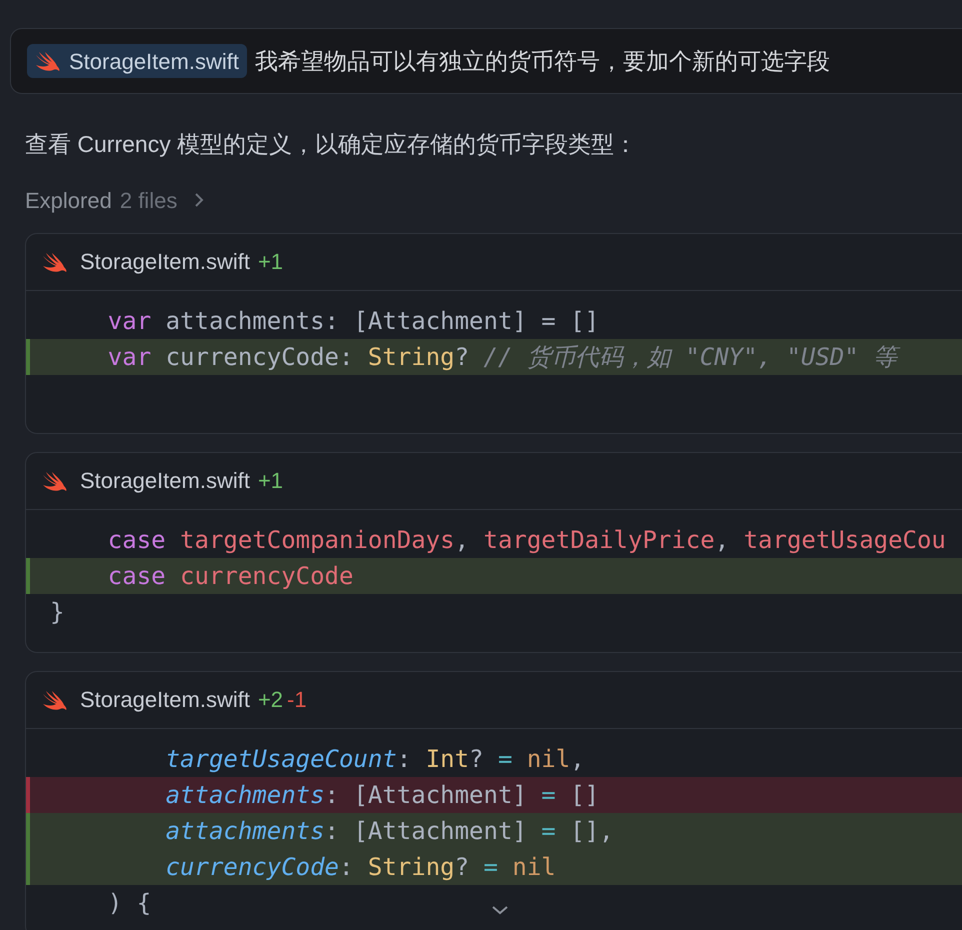 The width and height of the screenshot is (962, 930). I want to click on expand-chevron-icon, so click(500, 909).